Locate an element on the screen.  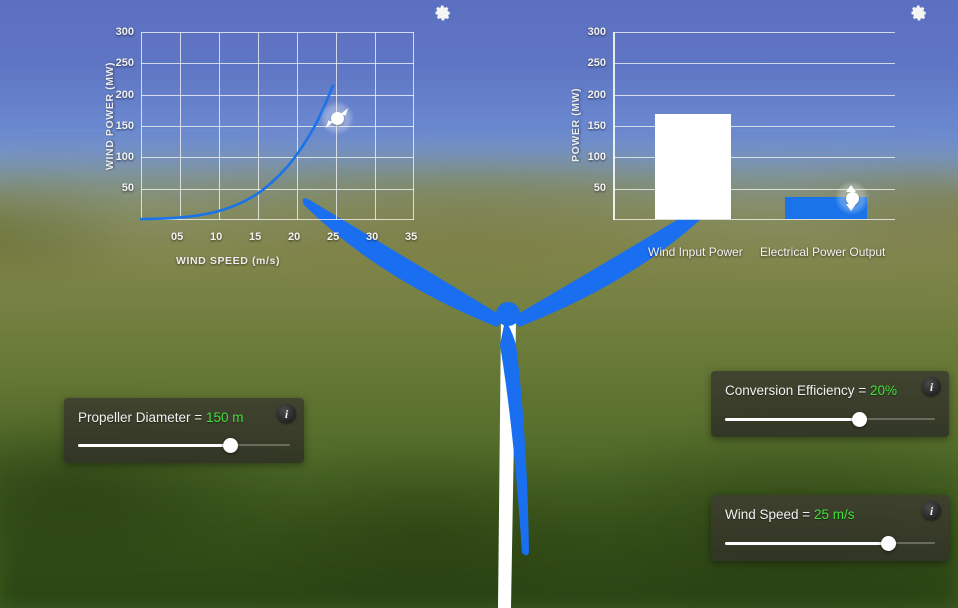
propeller-diameter-text: Propeller Diameter = is located at coordinates (140, 417).